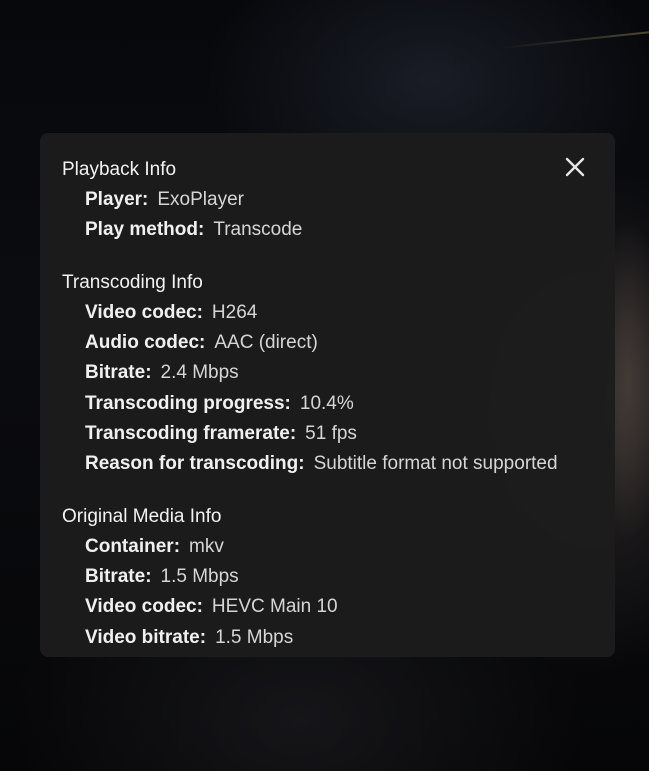 The width and height of the screenshot is (649, 771). What do you see at coordinates (326, 403) in the screenshot?
I see `row-value: 10.4%` at bounding box center [326, 403].